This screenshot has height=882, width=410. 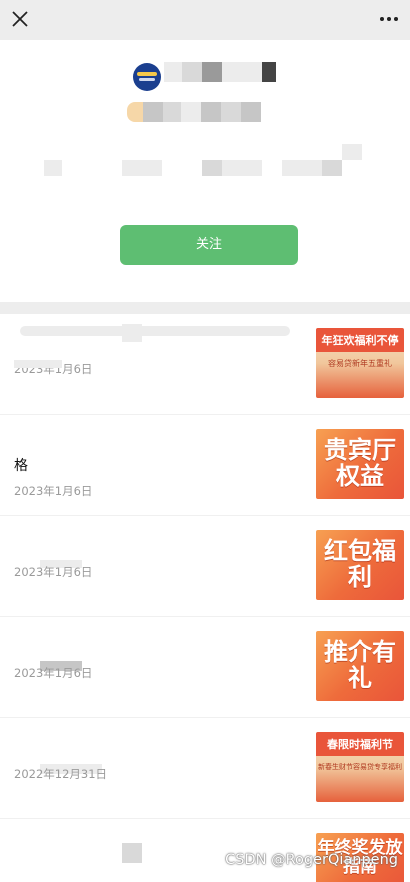 I want to click on section-divider, so click(x=205, y=308).